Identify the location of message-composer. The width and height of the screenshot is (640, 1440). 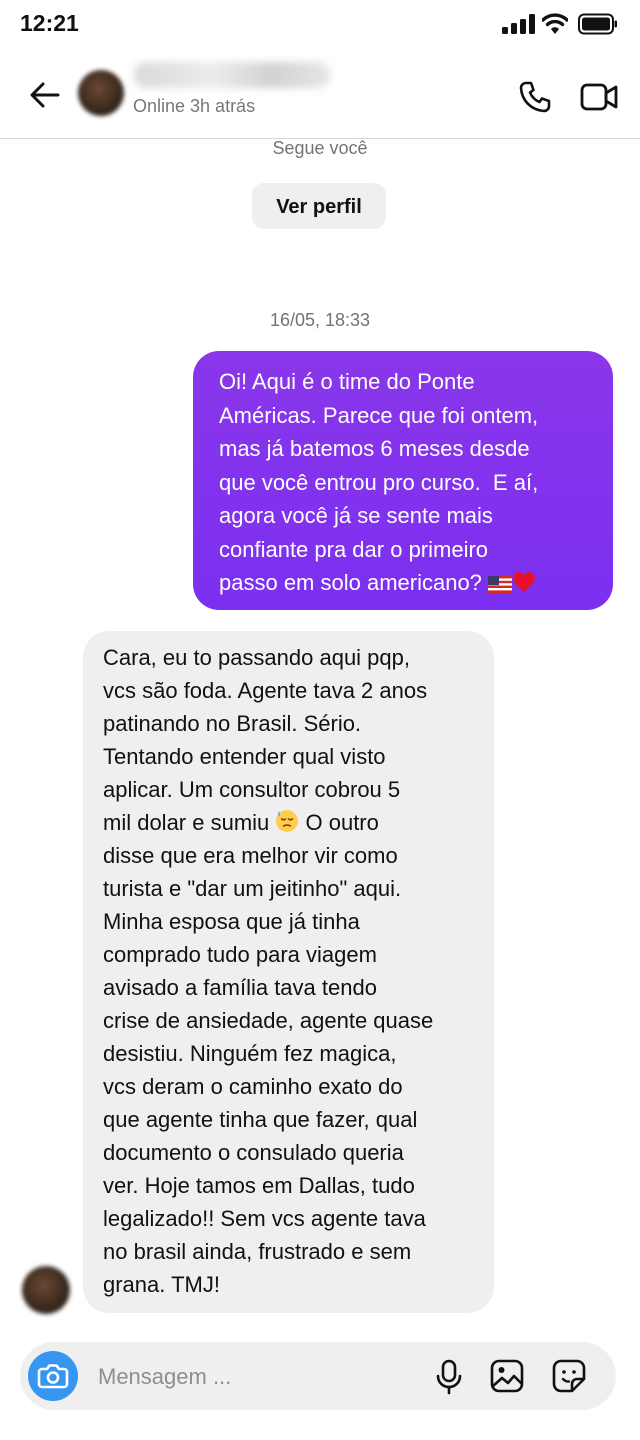
(318, 1376).